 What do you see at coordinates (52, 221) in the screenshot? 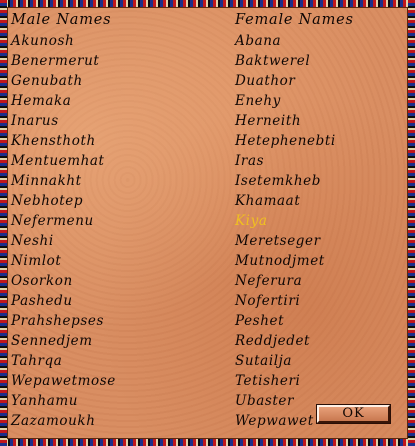
I see `male-name-item: Nefermenu` at bounding box center [52, 221].